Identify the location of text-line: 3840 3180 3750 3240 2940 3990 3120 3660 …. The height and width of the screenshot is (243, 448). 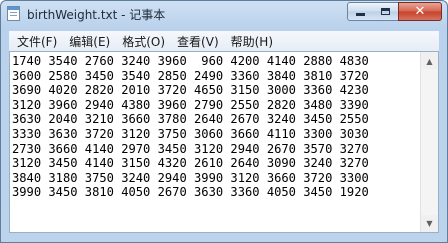
(190, 177).